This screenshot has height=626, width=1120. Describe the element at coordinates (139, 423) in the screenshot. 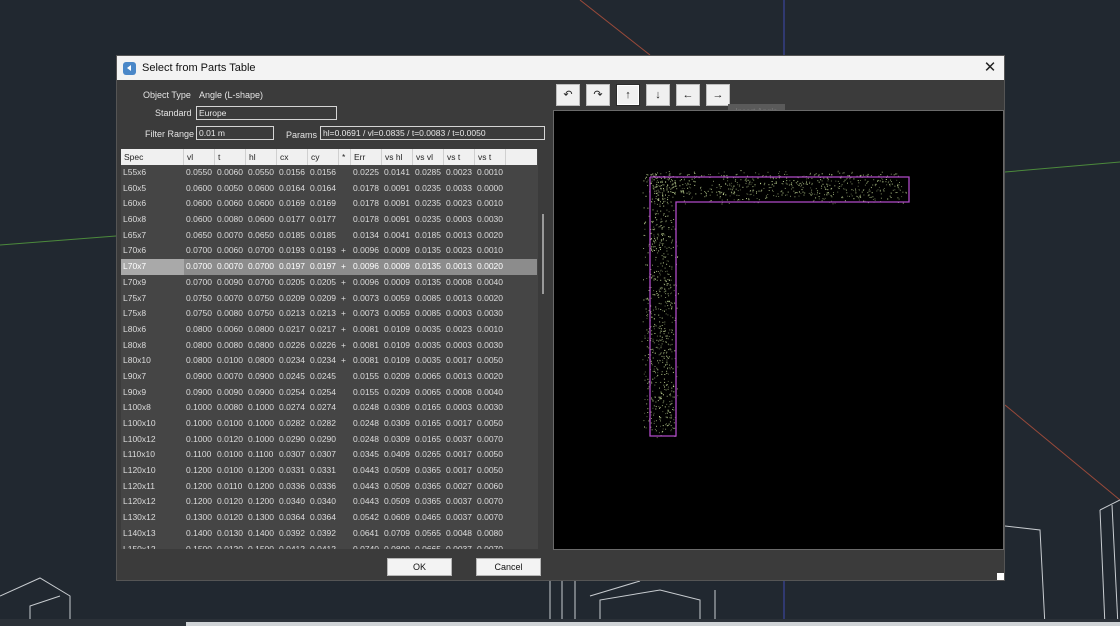

I see `cell-spec: L100x10` at that location.